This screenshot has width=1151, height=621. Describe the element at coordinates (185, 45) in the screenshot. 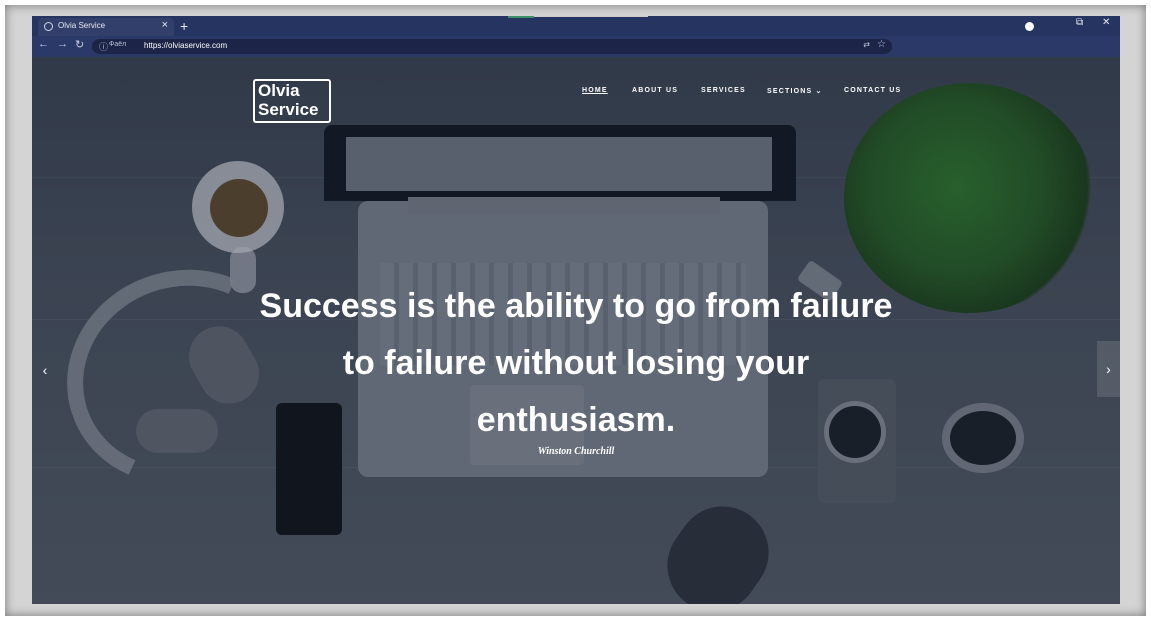

I see `url-text: https://olviaservice.com` at that location.